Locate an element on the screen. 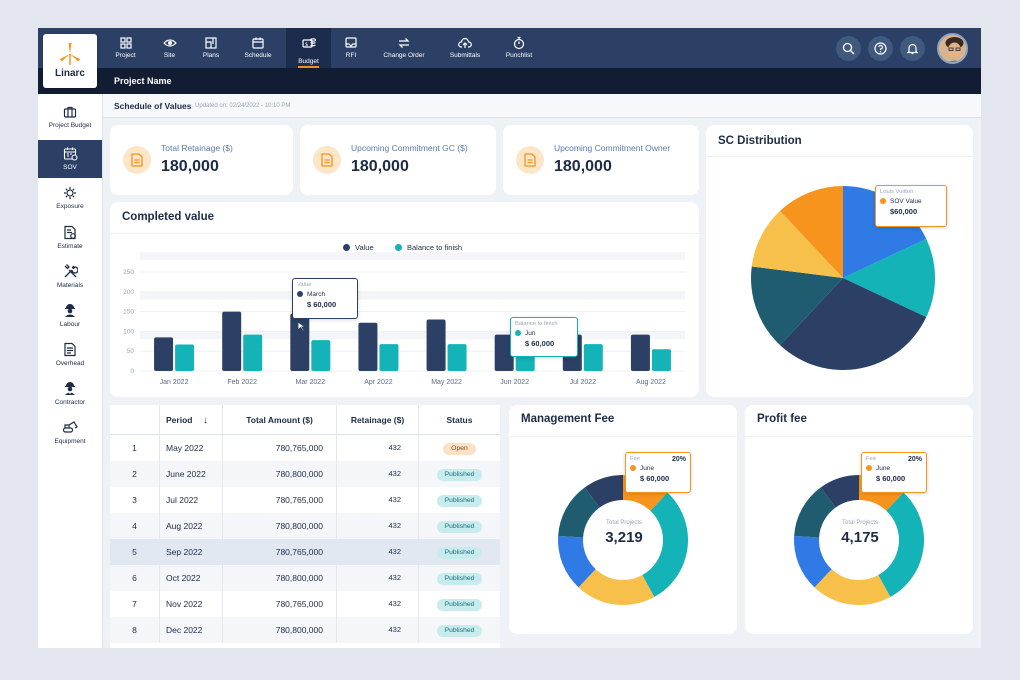 This screenshot has height=680, width=1020. grid-icon is located at coordinates (125, 43).